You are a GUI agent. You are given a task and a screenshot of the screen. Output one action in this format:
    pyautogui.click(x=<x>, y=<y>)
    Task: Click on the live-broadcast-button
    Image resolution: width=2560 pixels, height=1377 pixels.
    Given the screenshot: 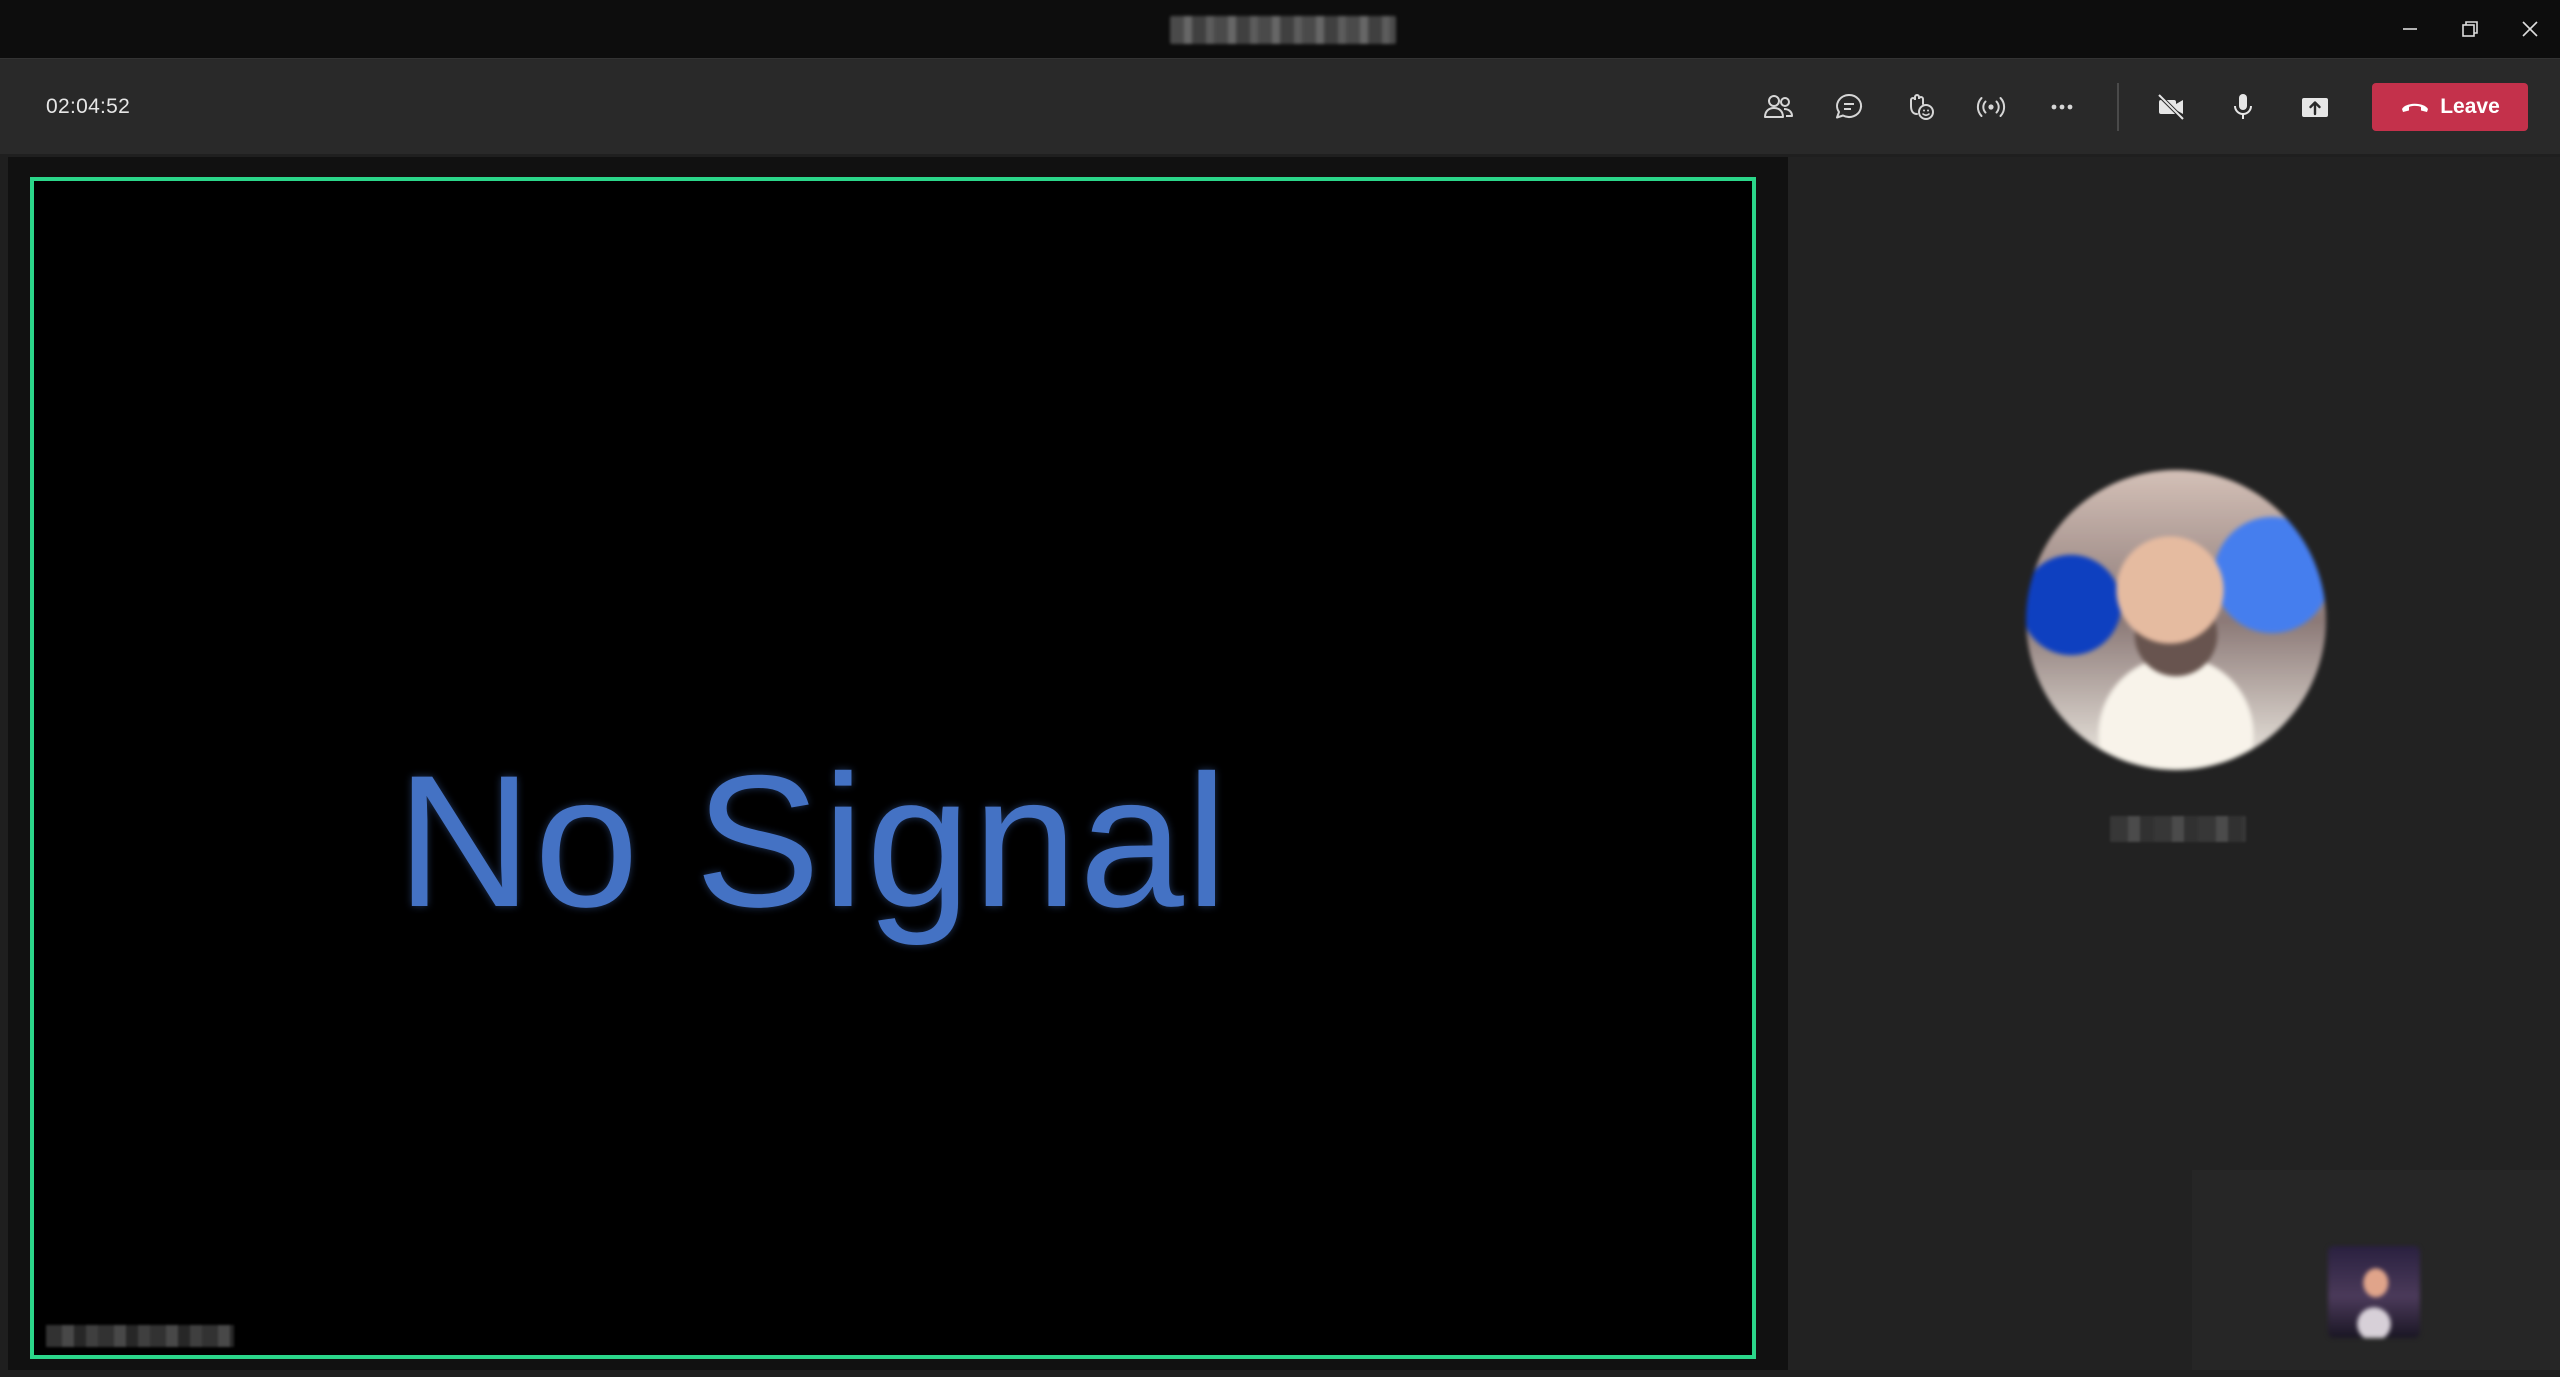 What is the action you would take?
    pyautogui.click(x=1991, y=107)
    